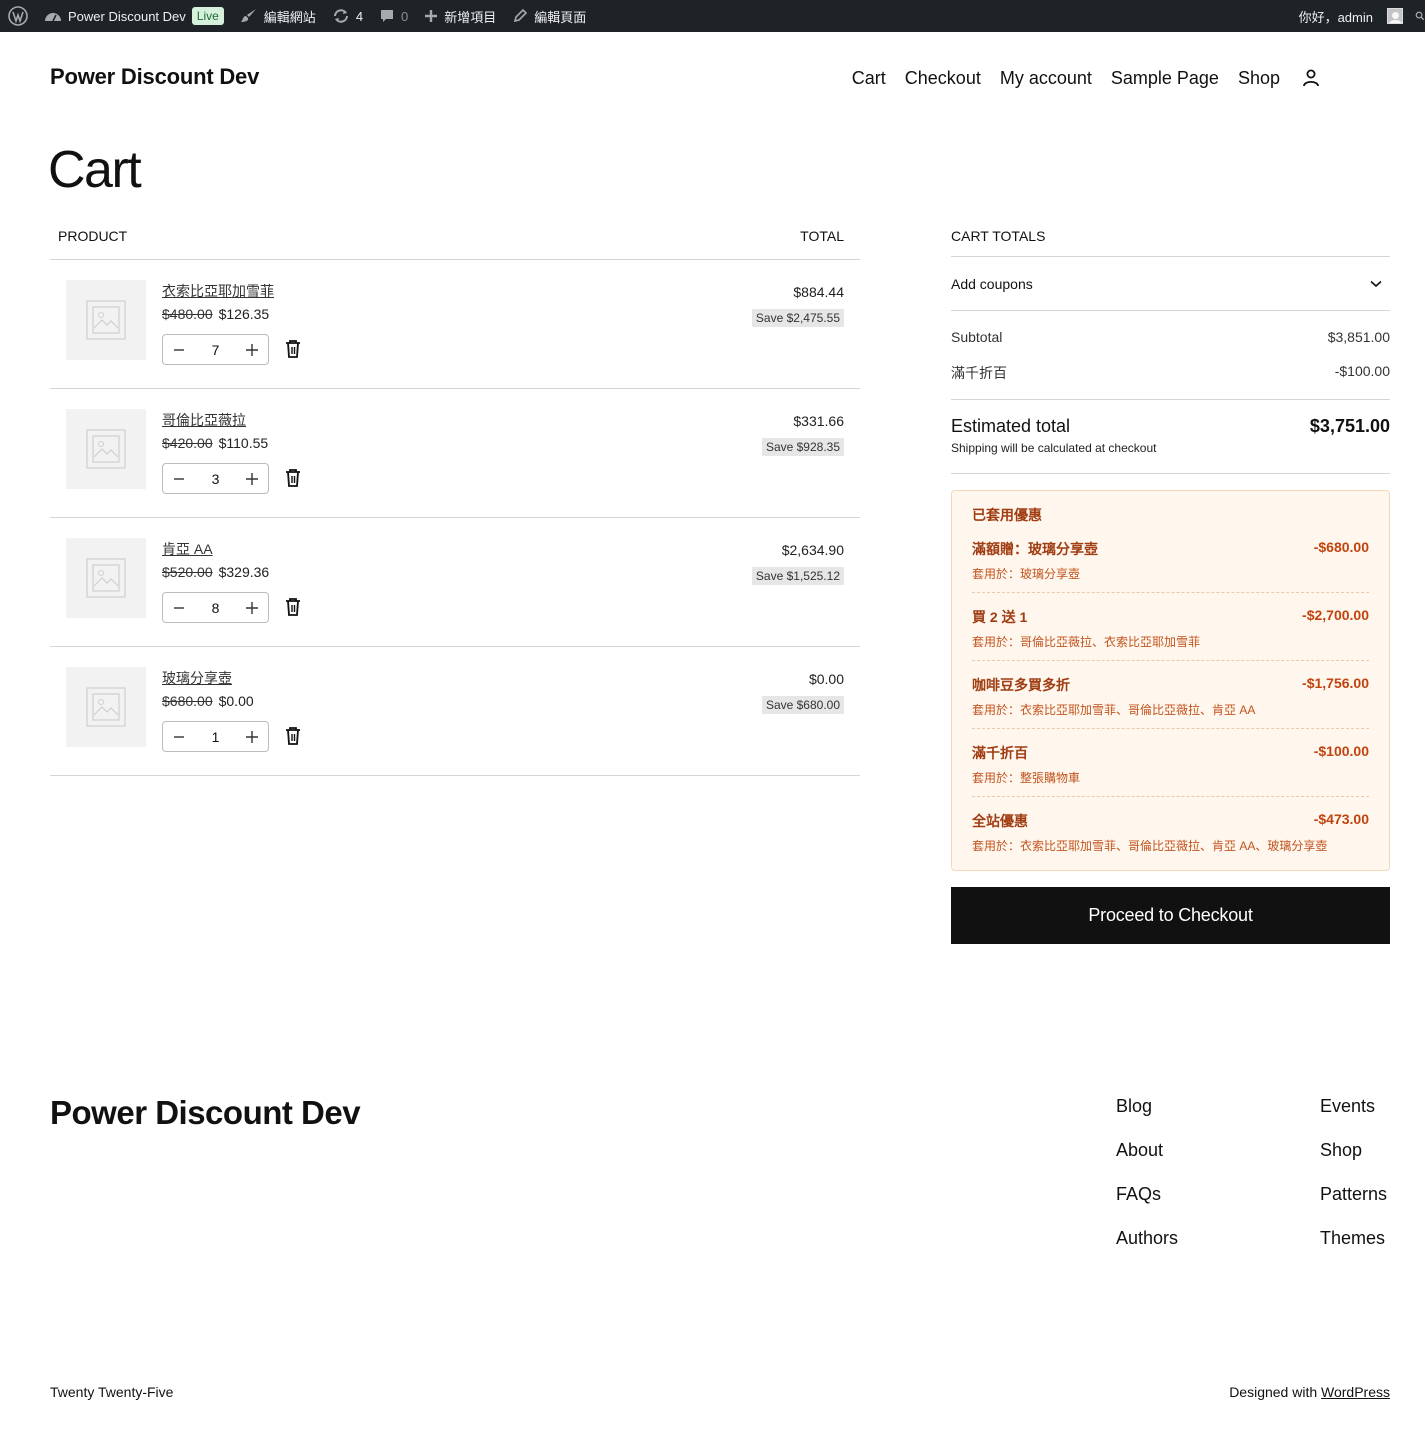 The image size is (1425, 1453). I want to click on nav-shop: Shop, so click(1259, 78).